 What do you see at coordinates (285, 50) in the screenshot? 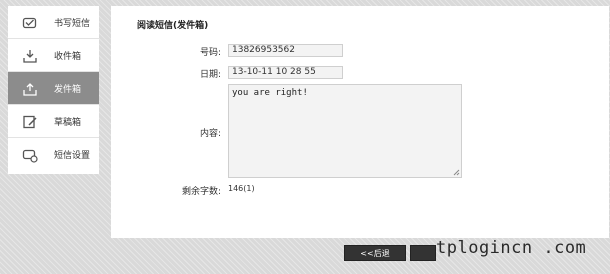
I see `number-field: 13826953562` at bounding box center [285, 50].